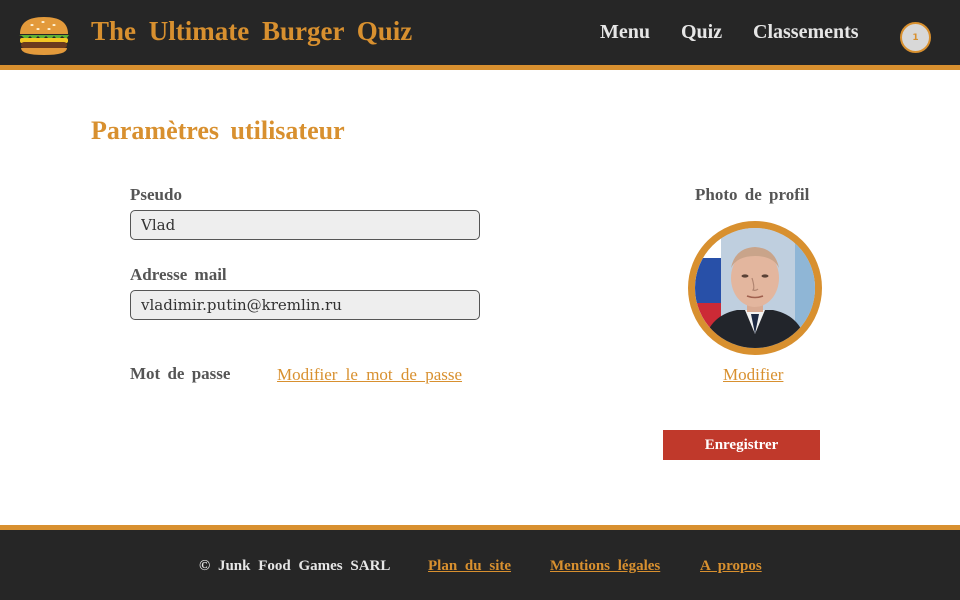  Describe the element at coordinates (305, 305) in the screenshot. I see `email-input` at that location.